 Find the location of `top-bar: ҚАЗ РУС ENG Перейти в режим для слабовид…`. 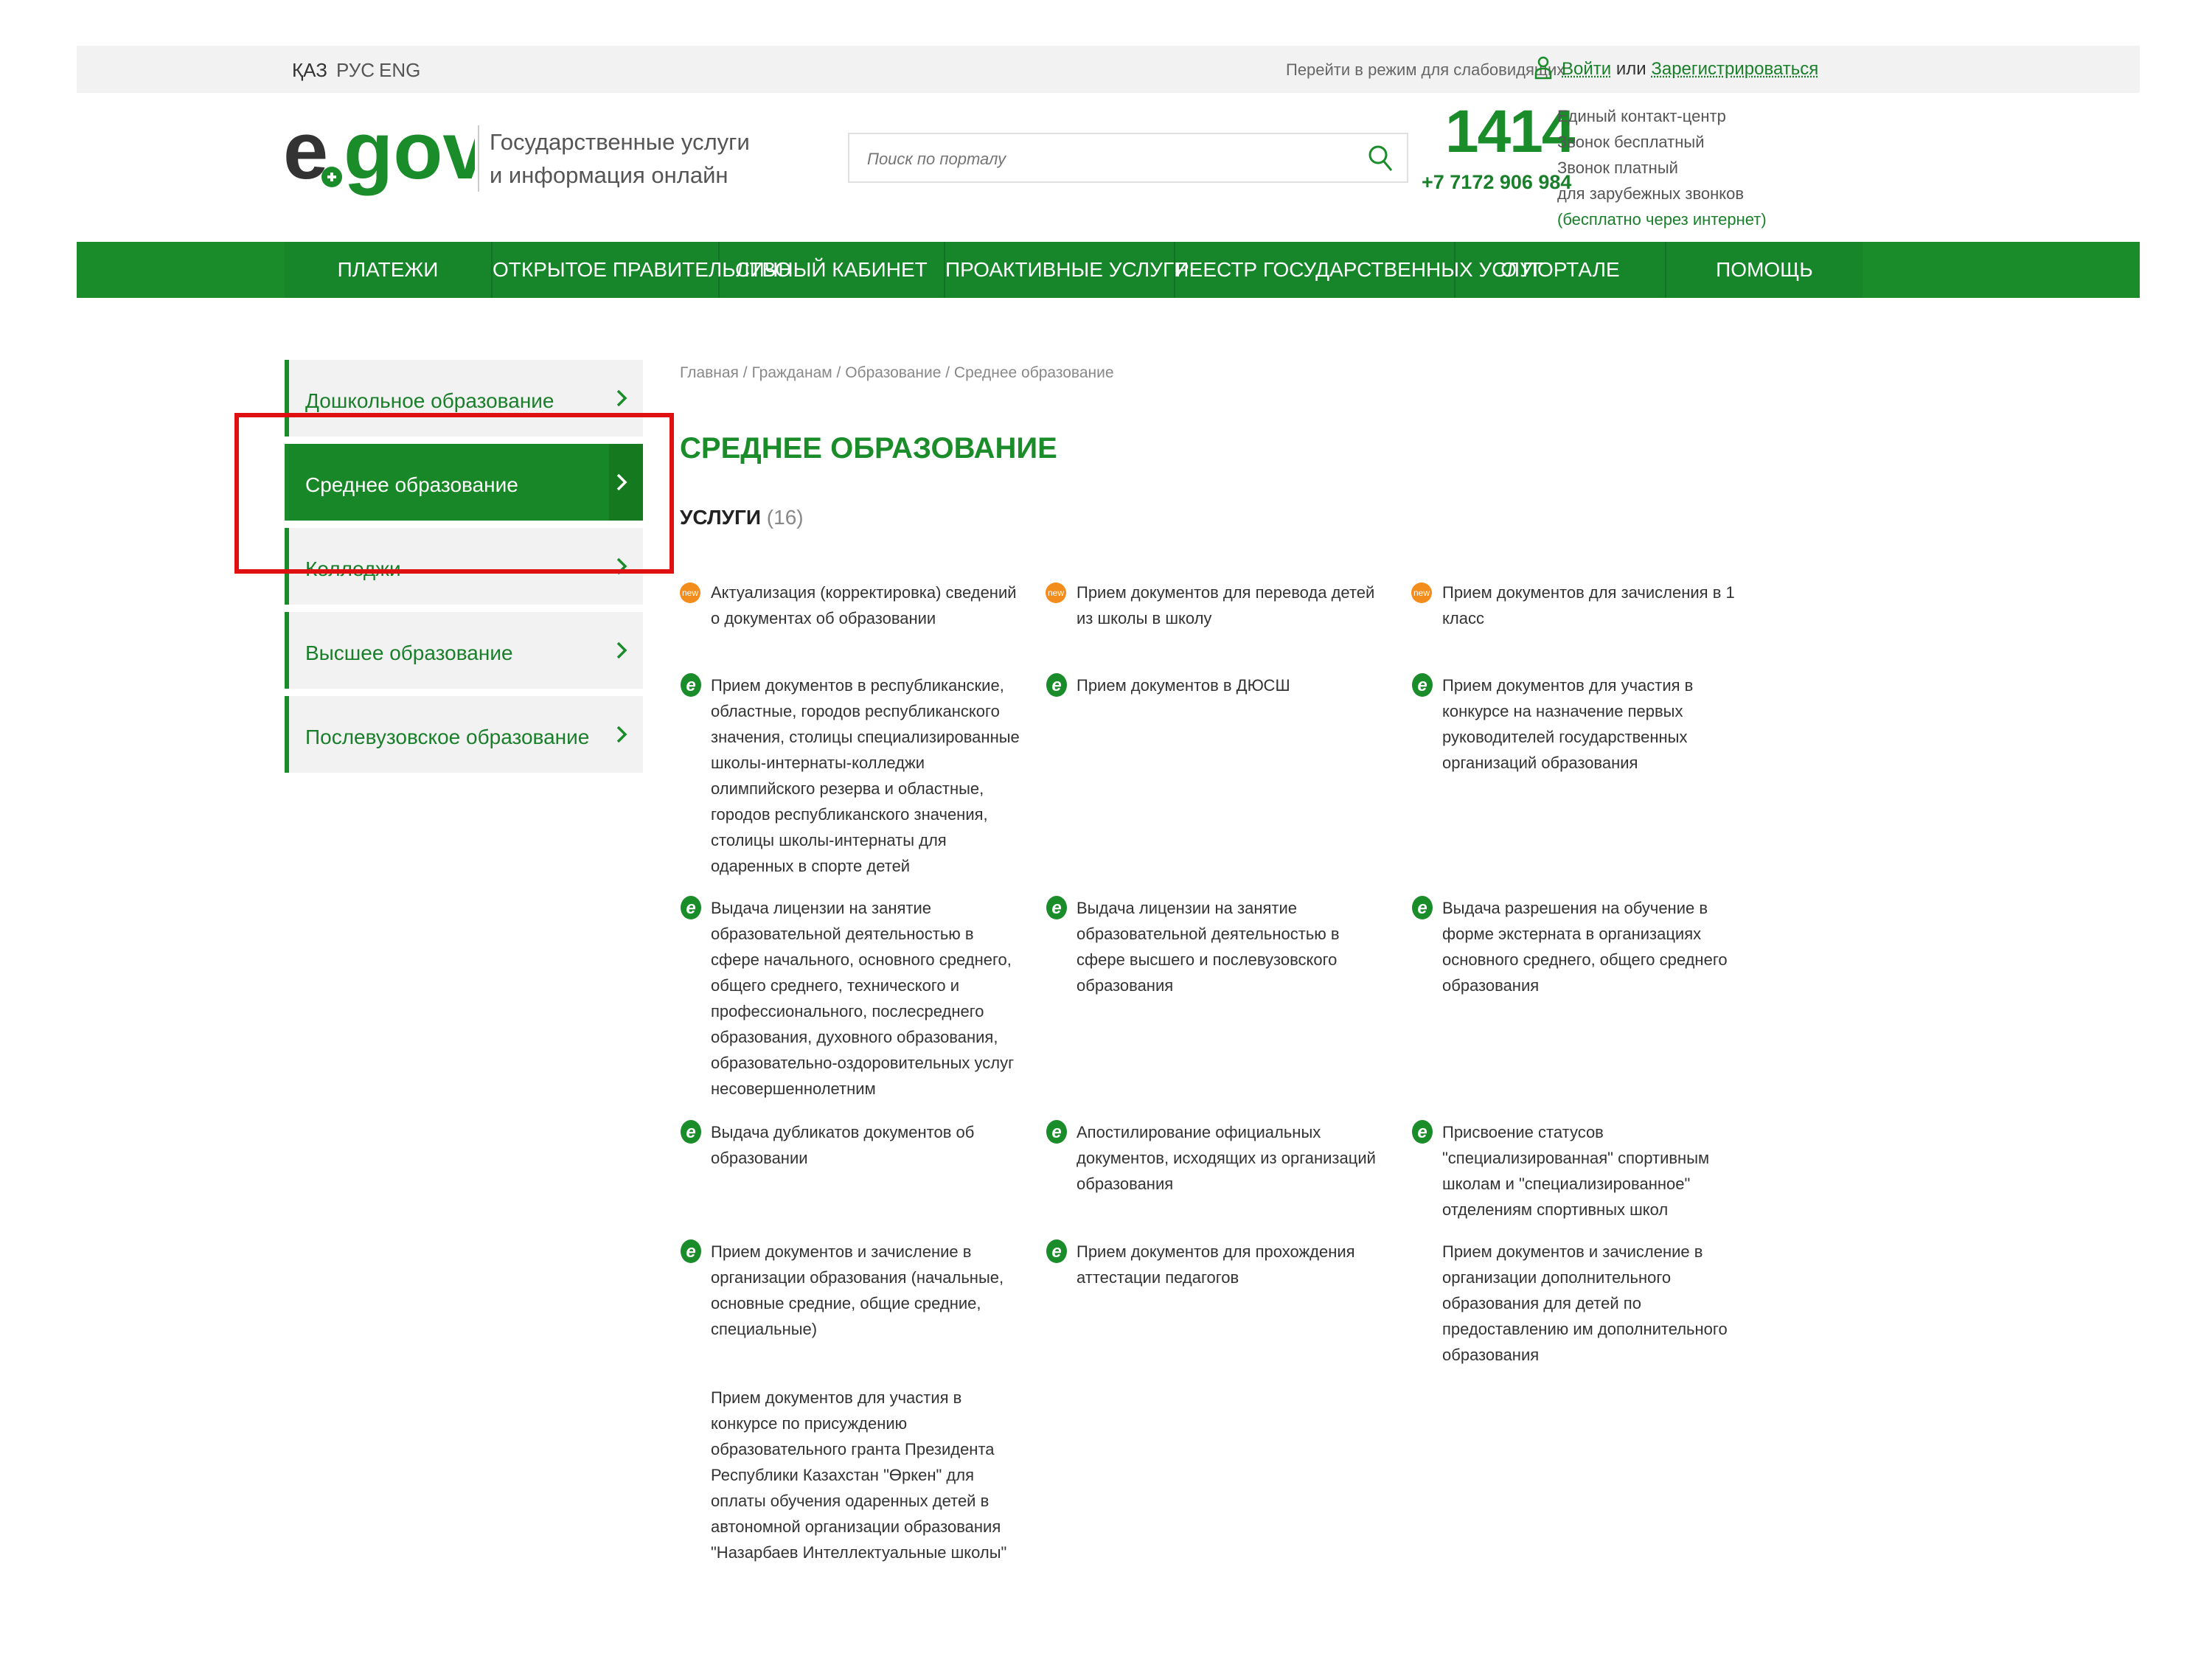

top-bar: ҚАЗ РУС ENG Перейти в режим для слабовид… is located at coordinates (1108, 69).